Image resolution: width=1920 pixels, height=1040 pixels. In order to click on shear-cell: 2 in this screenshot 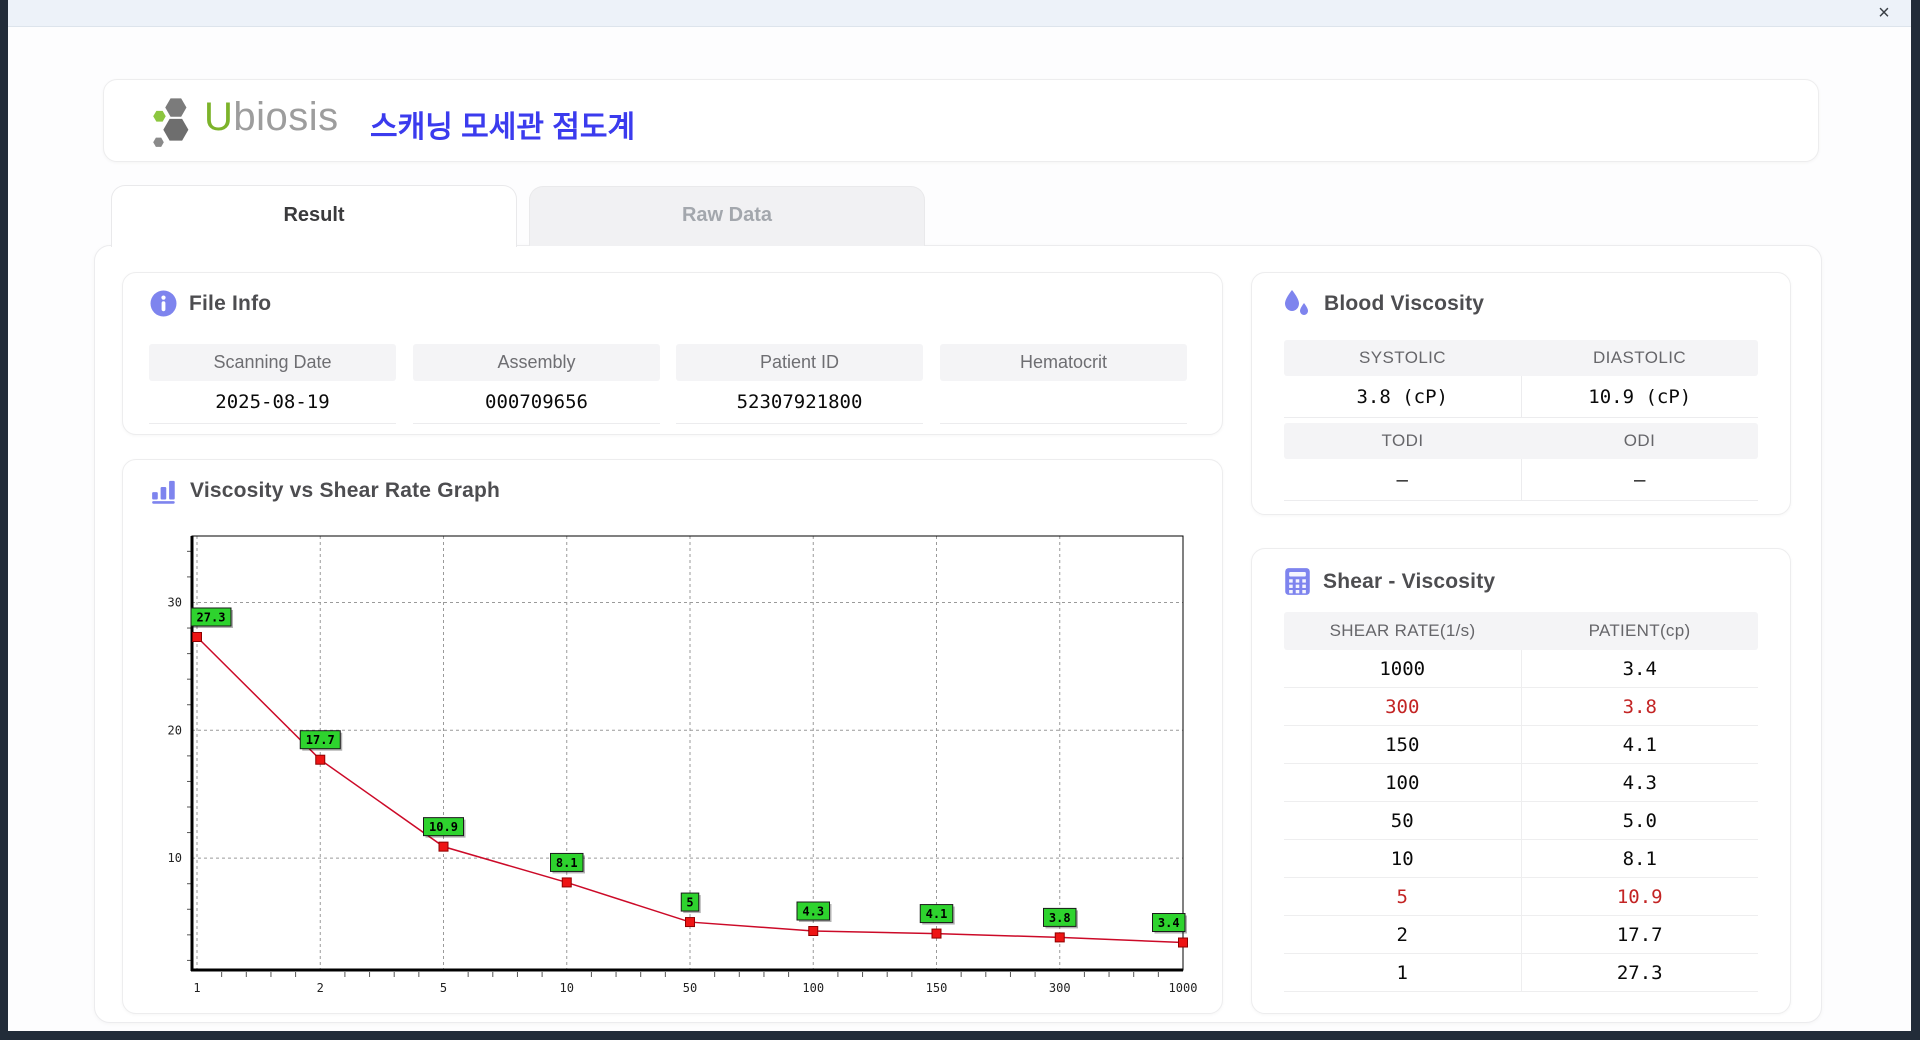, I will do `click(1403, 935)`.